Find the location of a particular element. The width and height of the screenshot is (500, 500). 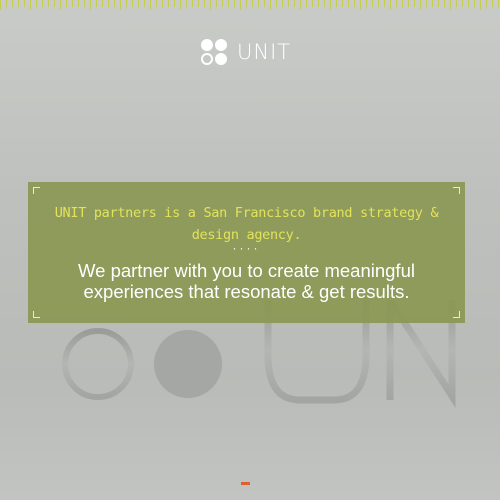

corner-mark-top-left is located at coordinates (36, 190).